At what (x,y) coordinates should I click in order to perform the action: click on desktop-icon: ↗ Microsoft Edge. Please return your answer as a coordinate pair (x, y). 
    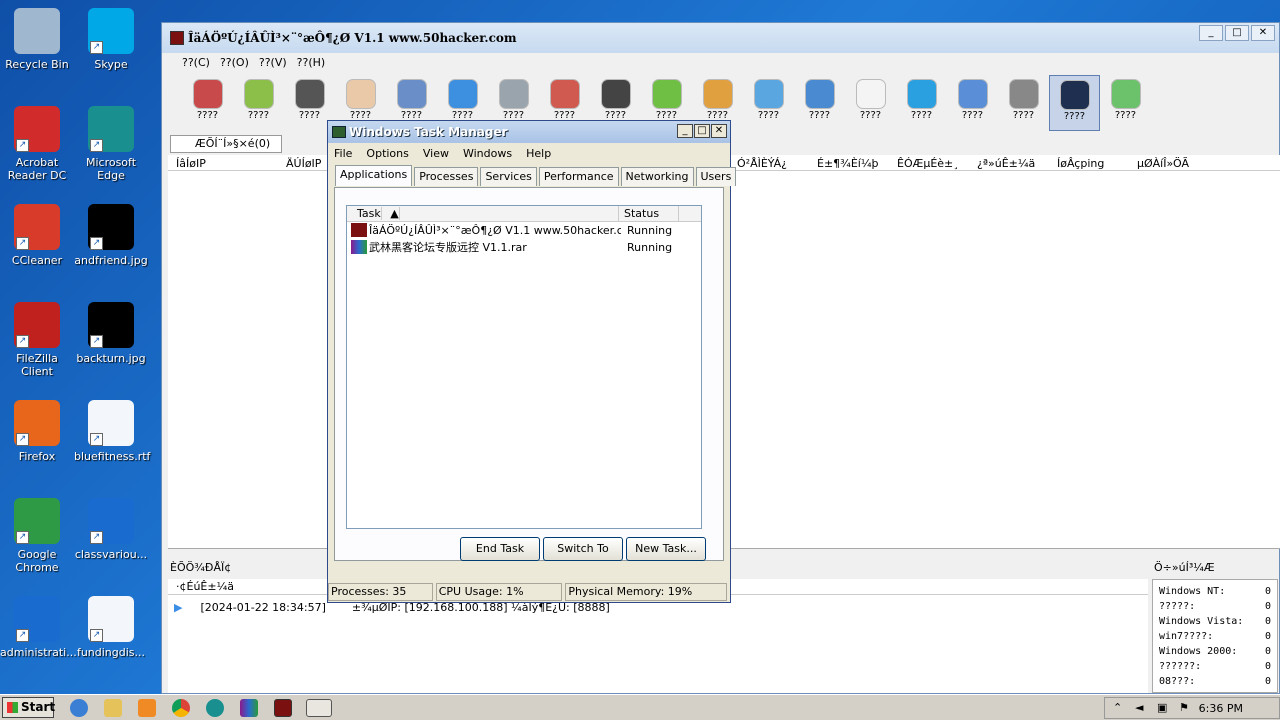
    Looking at the image, I should click on (111, 144).